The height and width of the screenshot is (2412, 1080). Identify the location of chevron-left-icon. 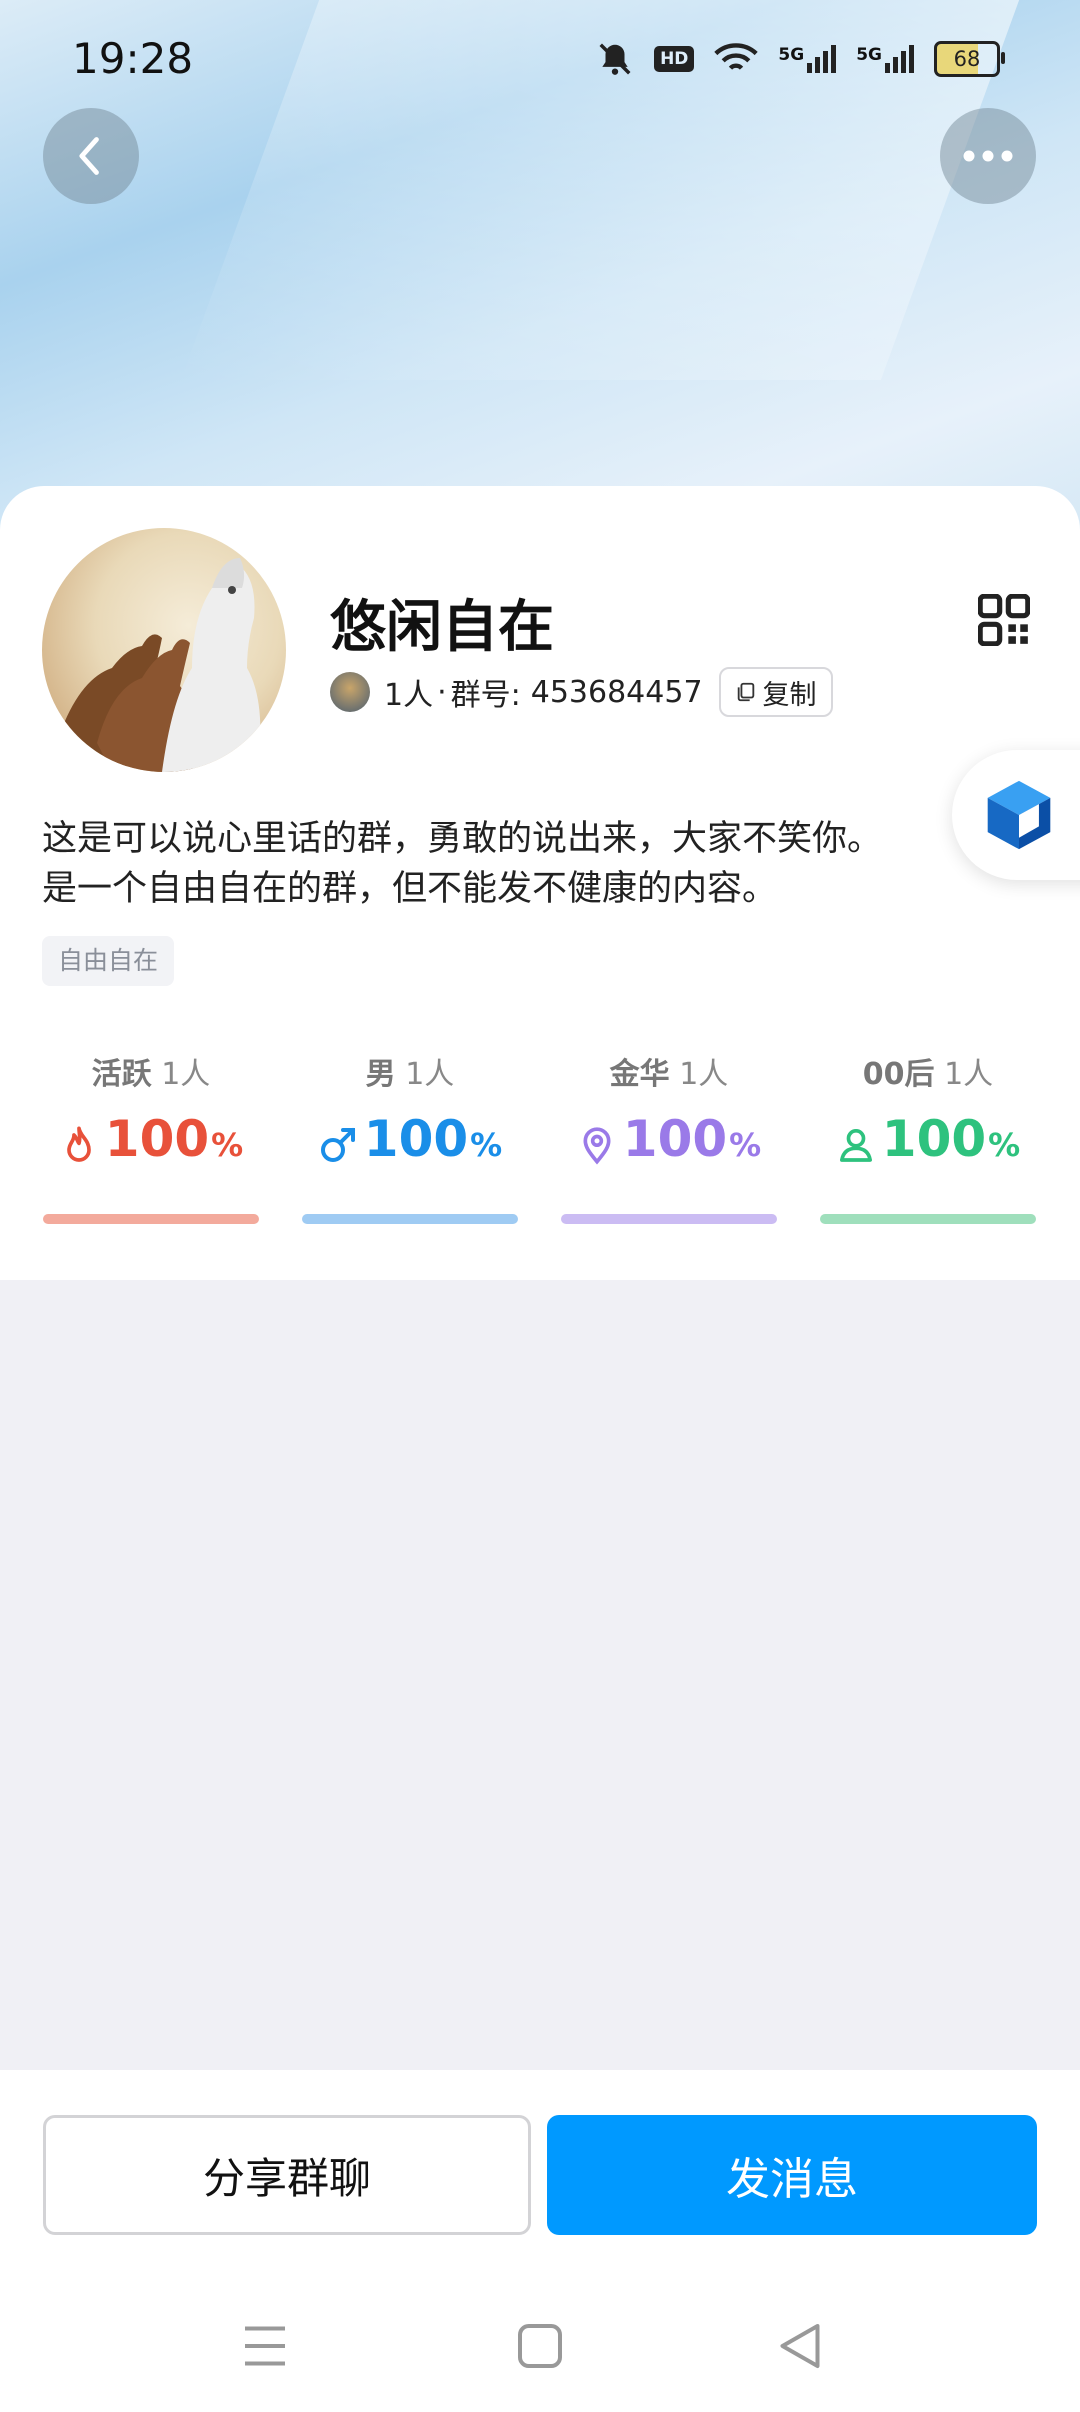
(89, 156).